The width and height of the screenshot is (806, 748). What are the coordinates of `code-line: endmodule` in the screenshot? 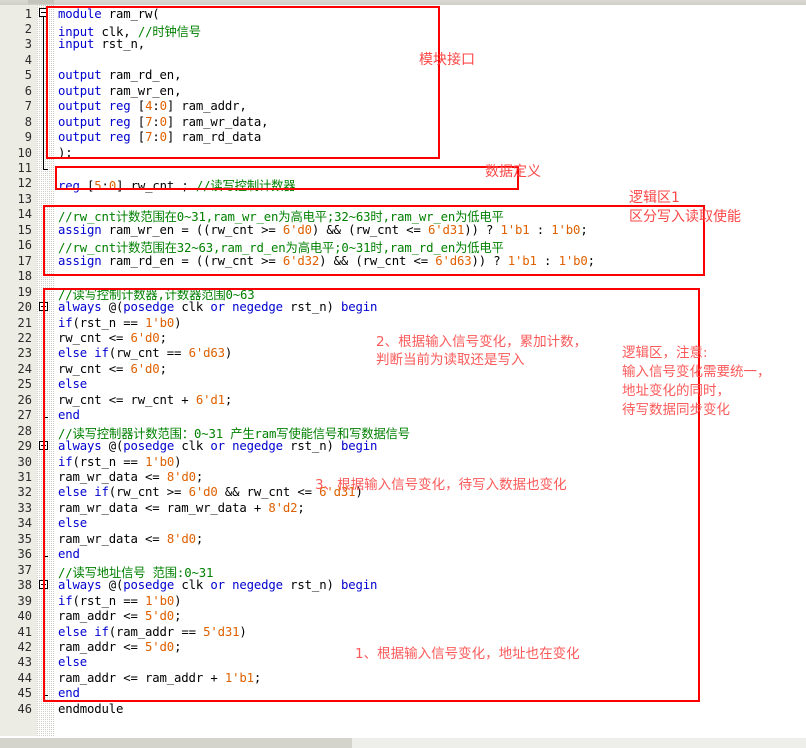 It's located at (90, 709).